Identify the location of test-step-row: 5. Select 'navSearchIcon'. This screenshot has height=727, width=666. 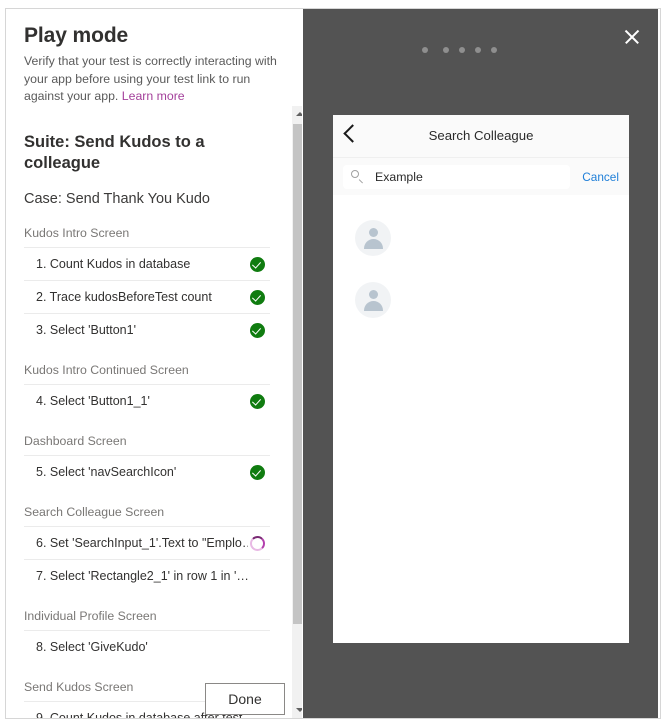
(147, 471).